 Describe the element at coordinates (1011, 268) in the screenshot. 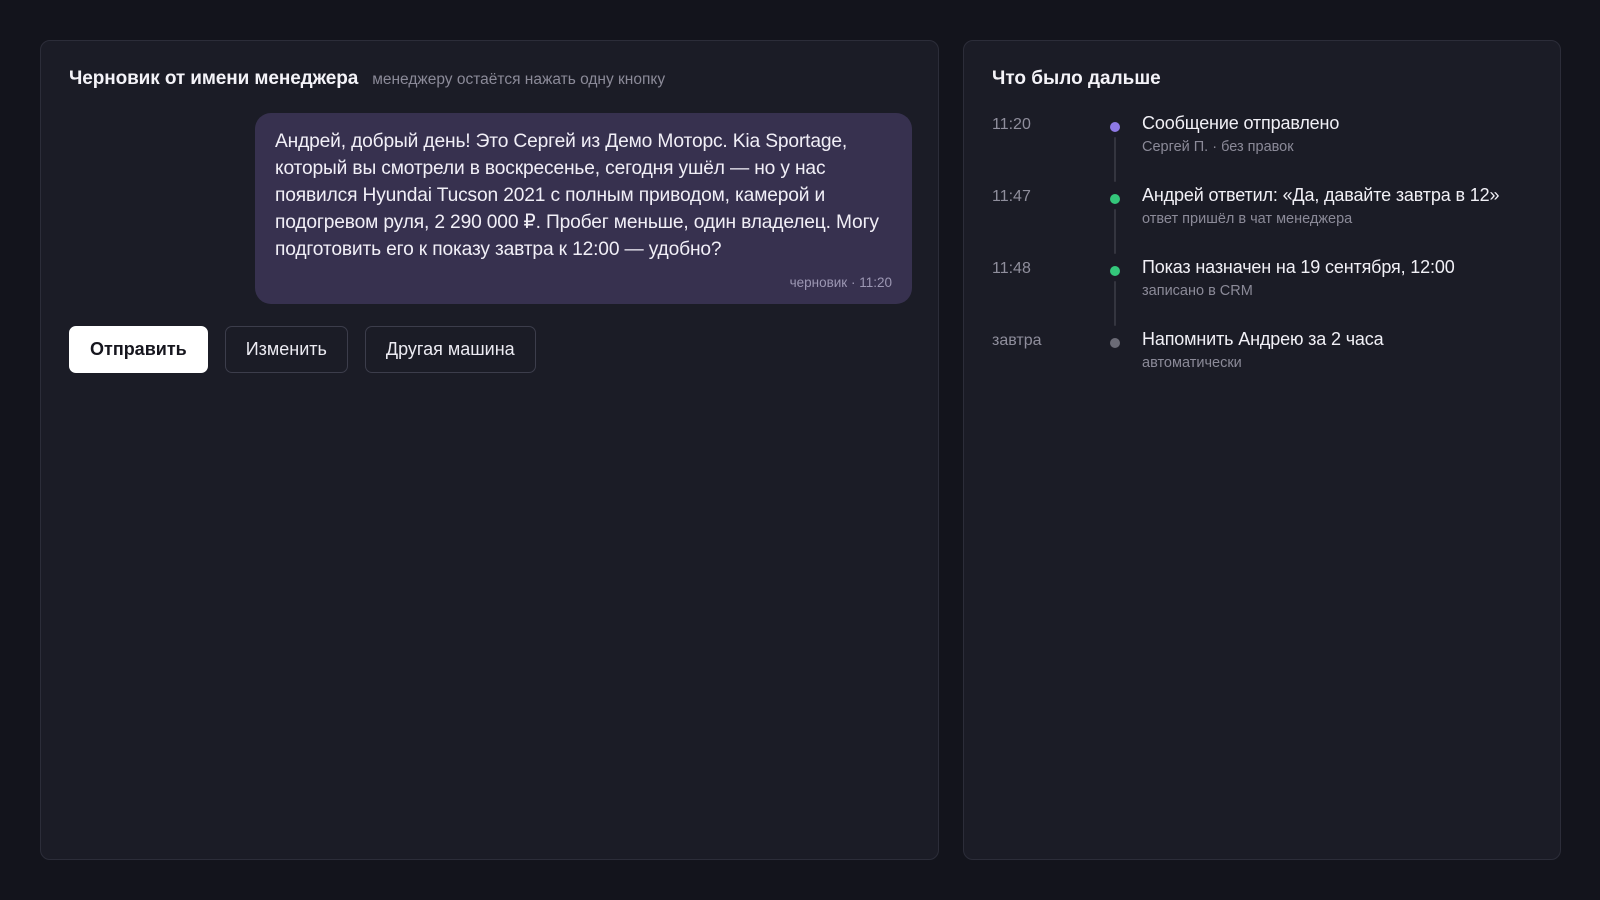

I see `timeline-item-time: 11:48` at that location.